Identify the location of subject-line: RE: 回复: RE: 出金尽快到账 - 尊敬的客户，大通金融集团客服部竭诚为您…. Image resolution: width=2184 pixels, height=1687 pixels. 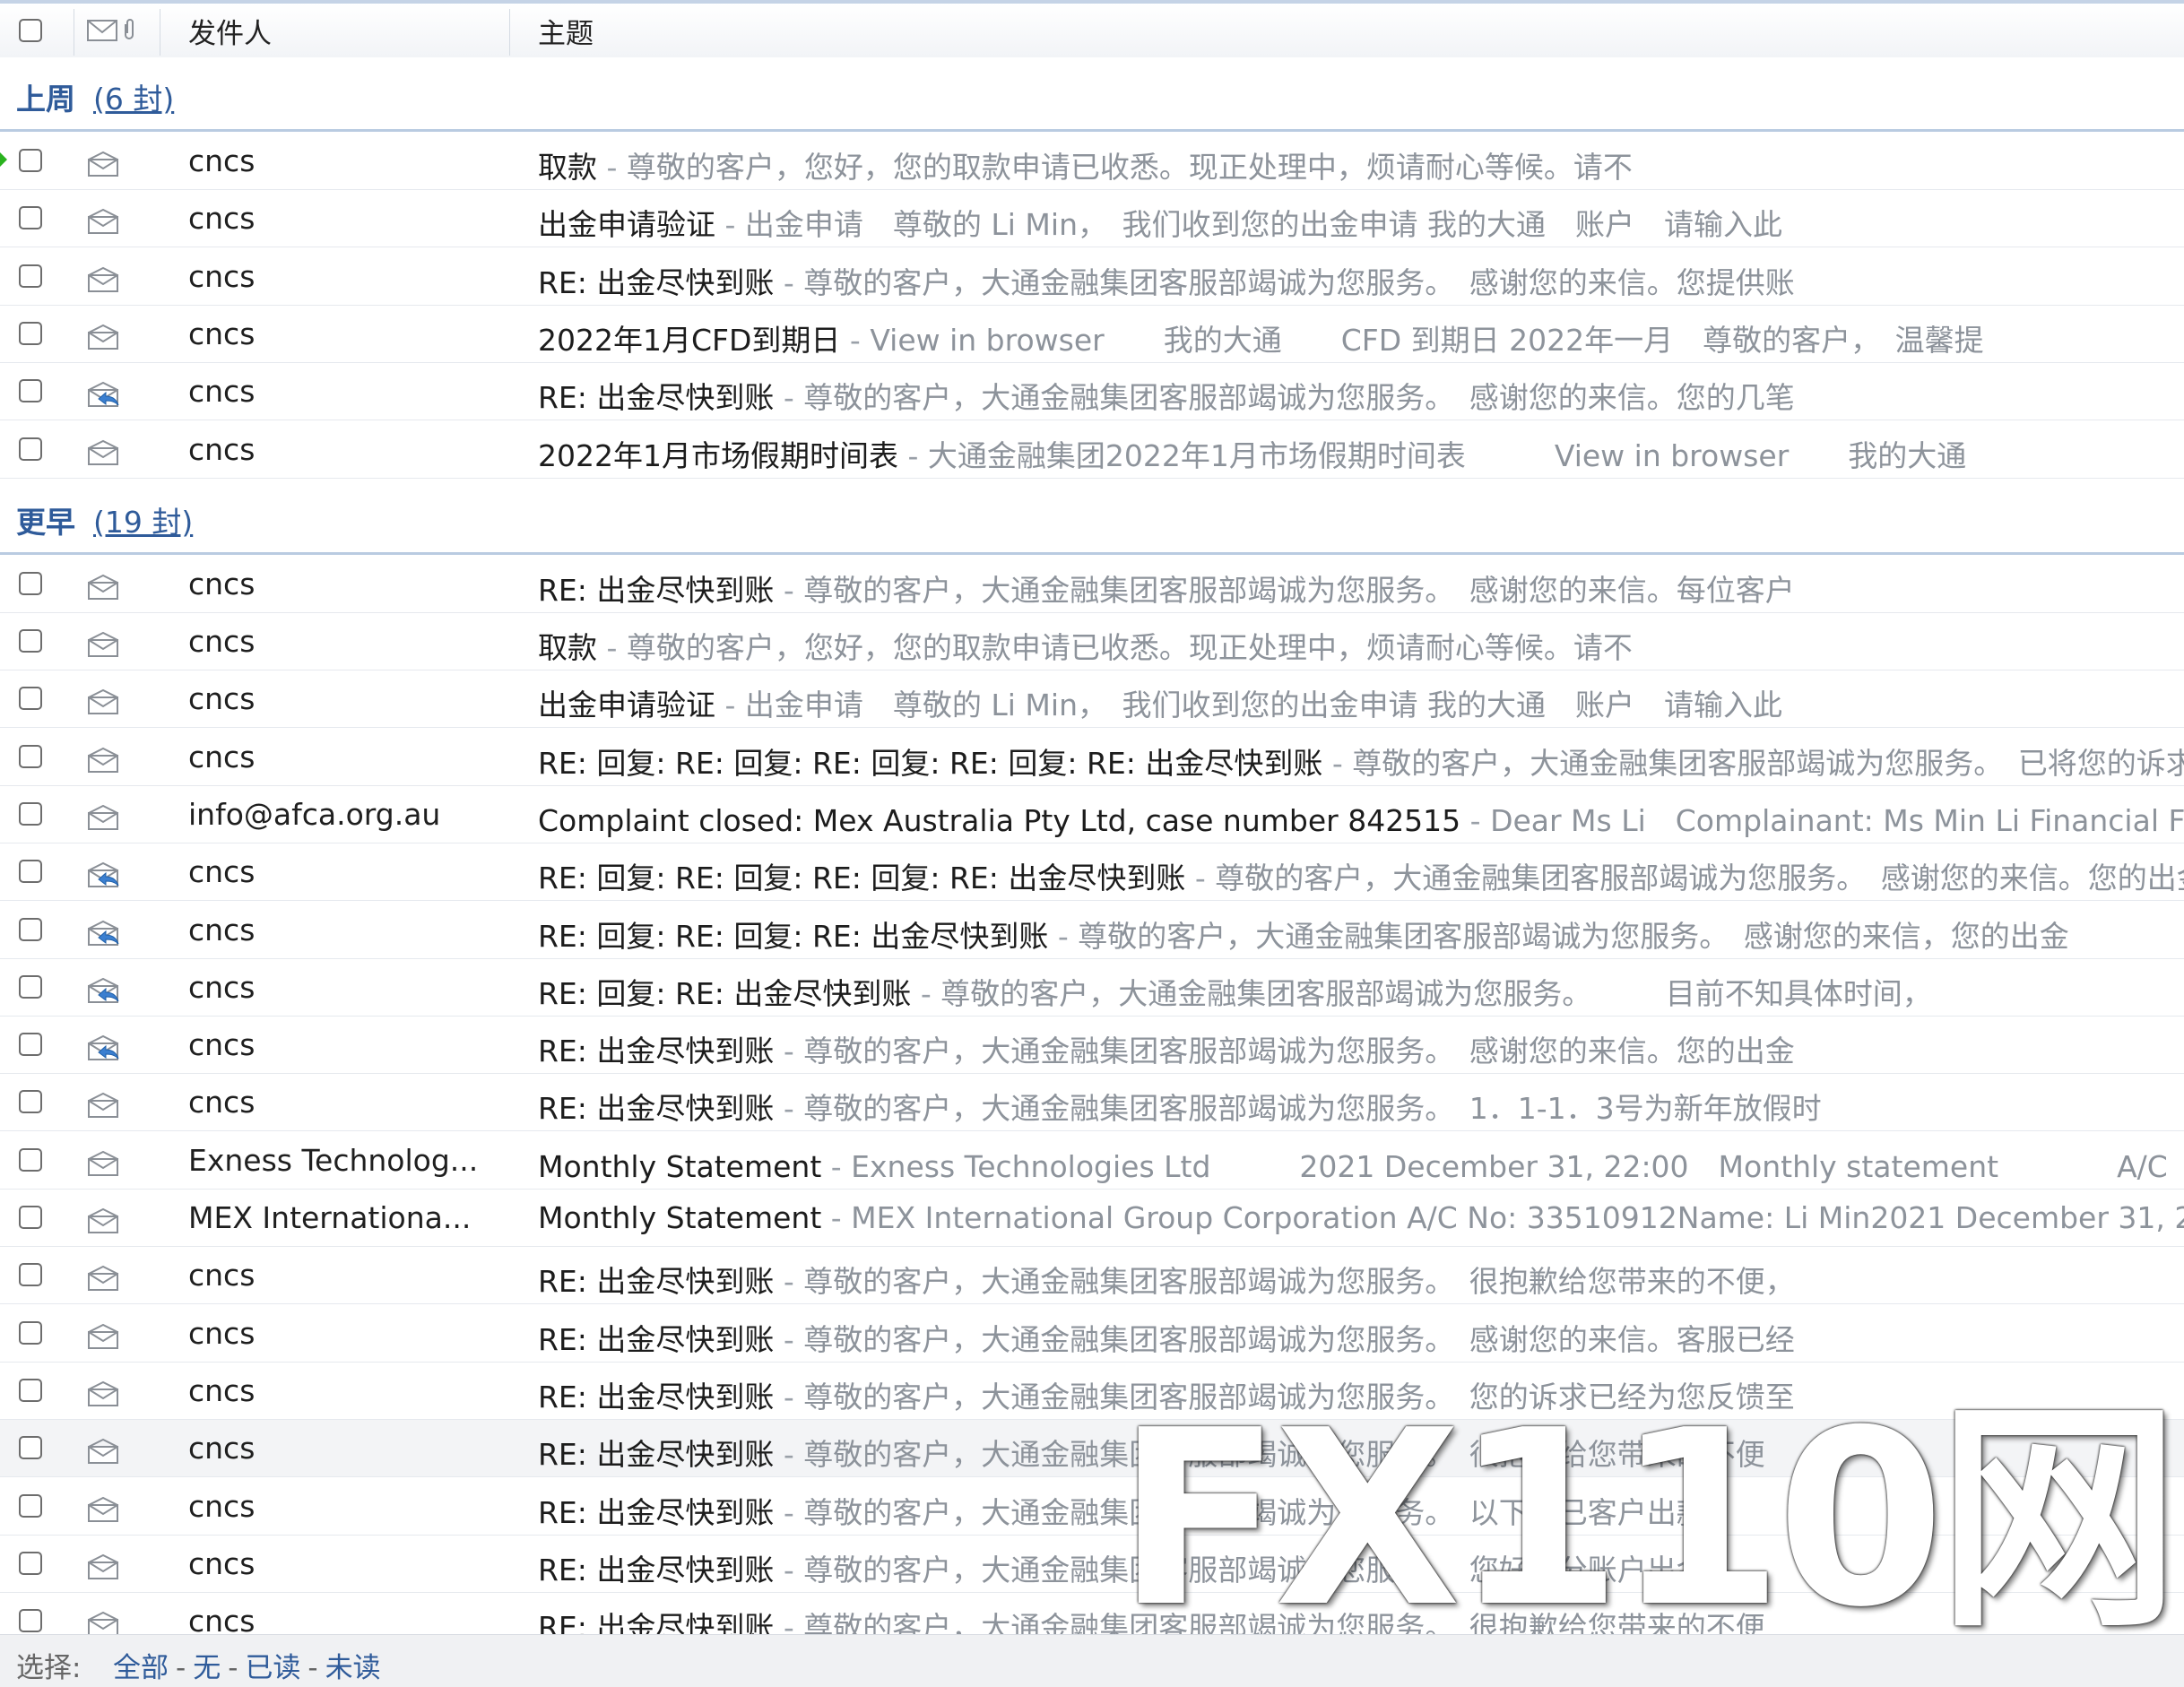
(1361, 991).